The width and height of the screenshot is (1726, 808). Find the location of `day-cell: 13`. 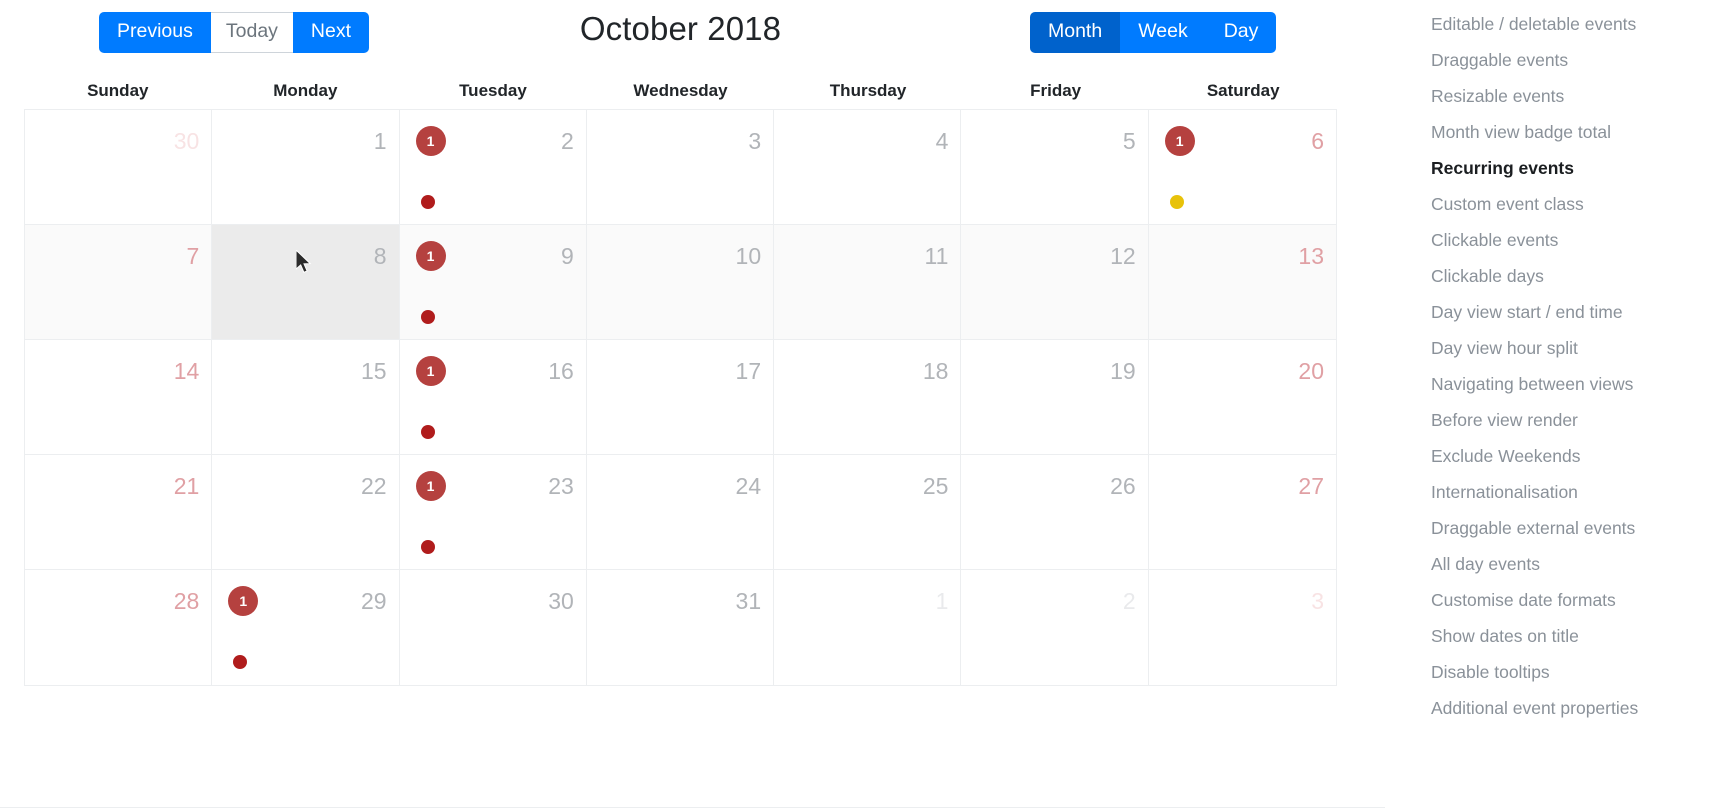

day-cell: 13 is located at coordinates (1242, 282).